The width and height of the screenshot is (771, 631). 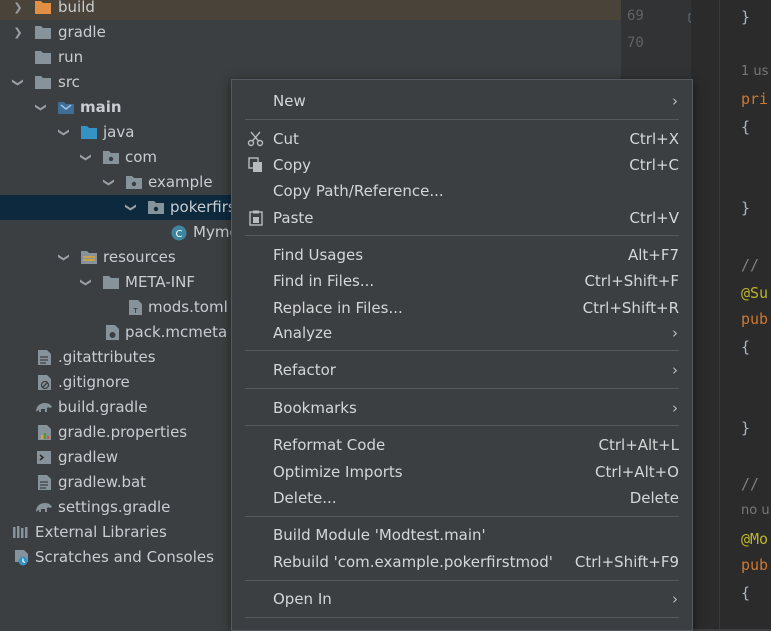 What do you see at coordinates (21, 557) in the screenshot?
I see `scratches-icon` at bounding box center [21, 557].